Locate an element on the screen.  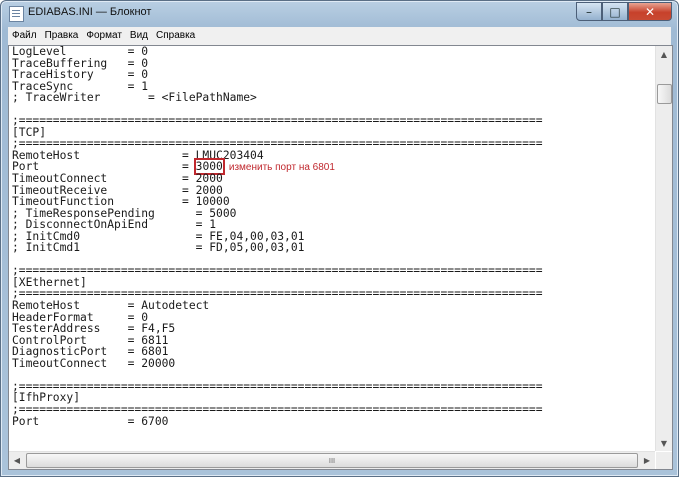
scroll-right-arrow-icon: ▶ is located at coordinates (647, 460).